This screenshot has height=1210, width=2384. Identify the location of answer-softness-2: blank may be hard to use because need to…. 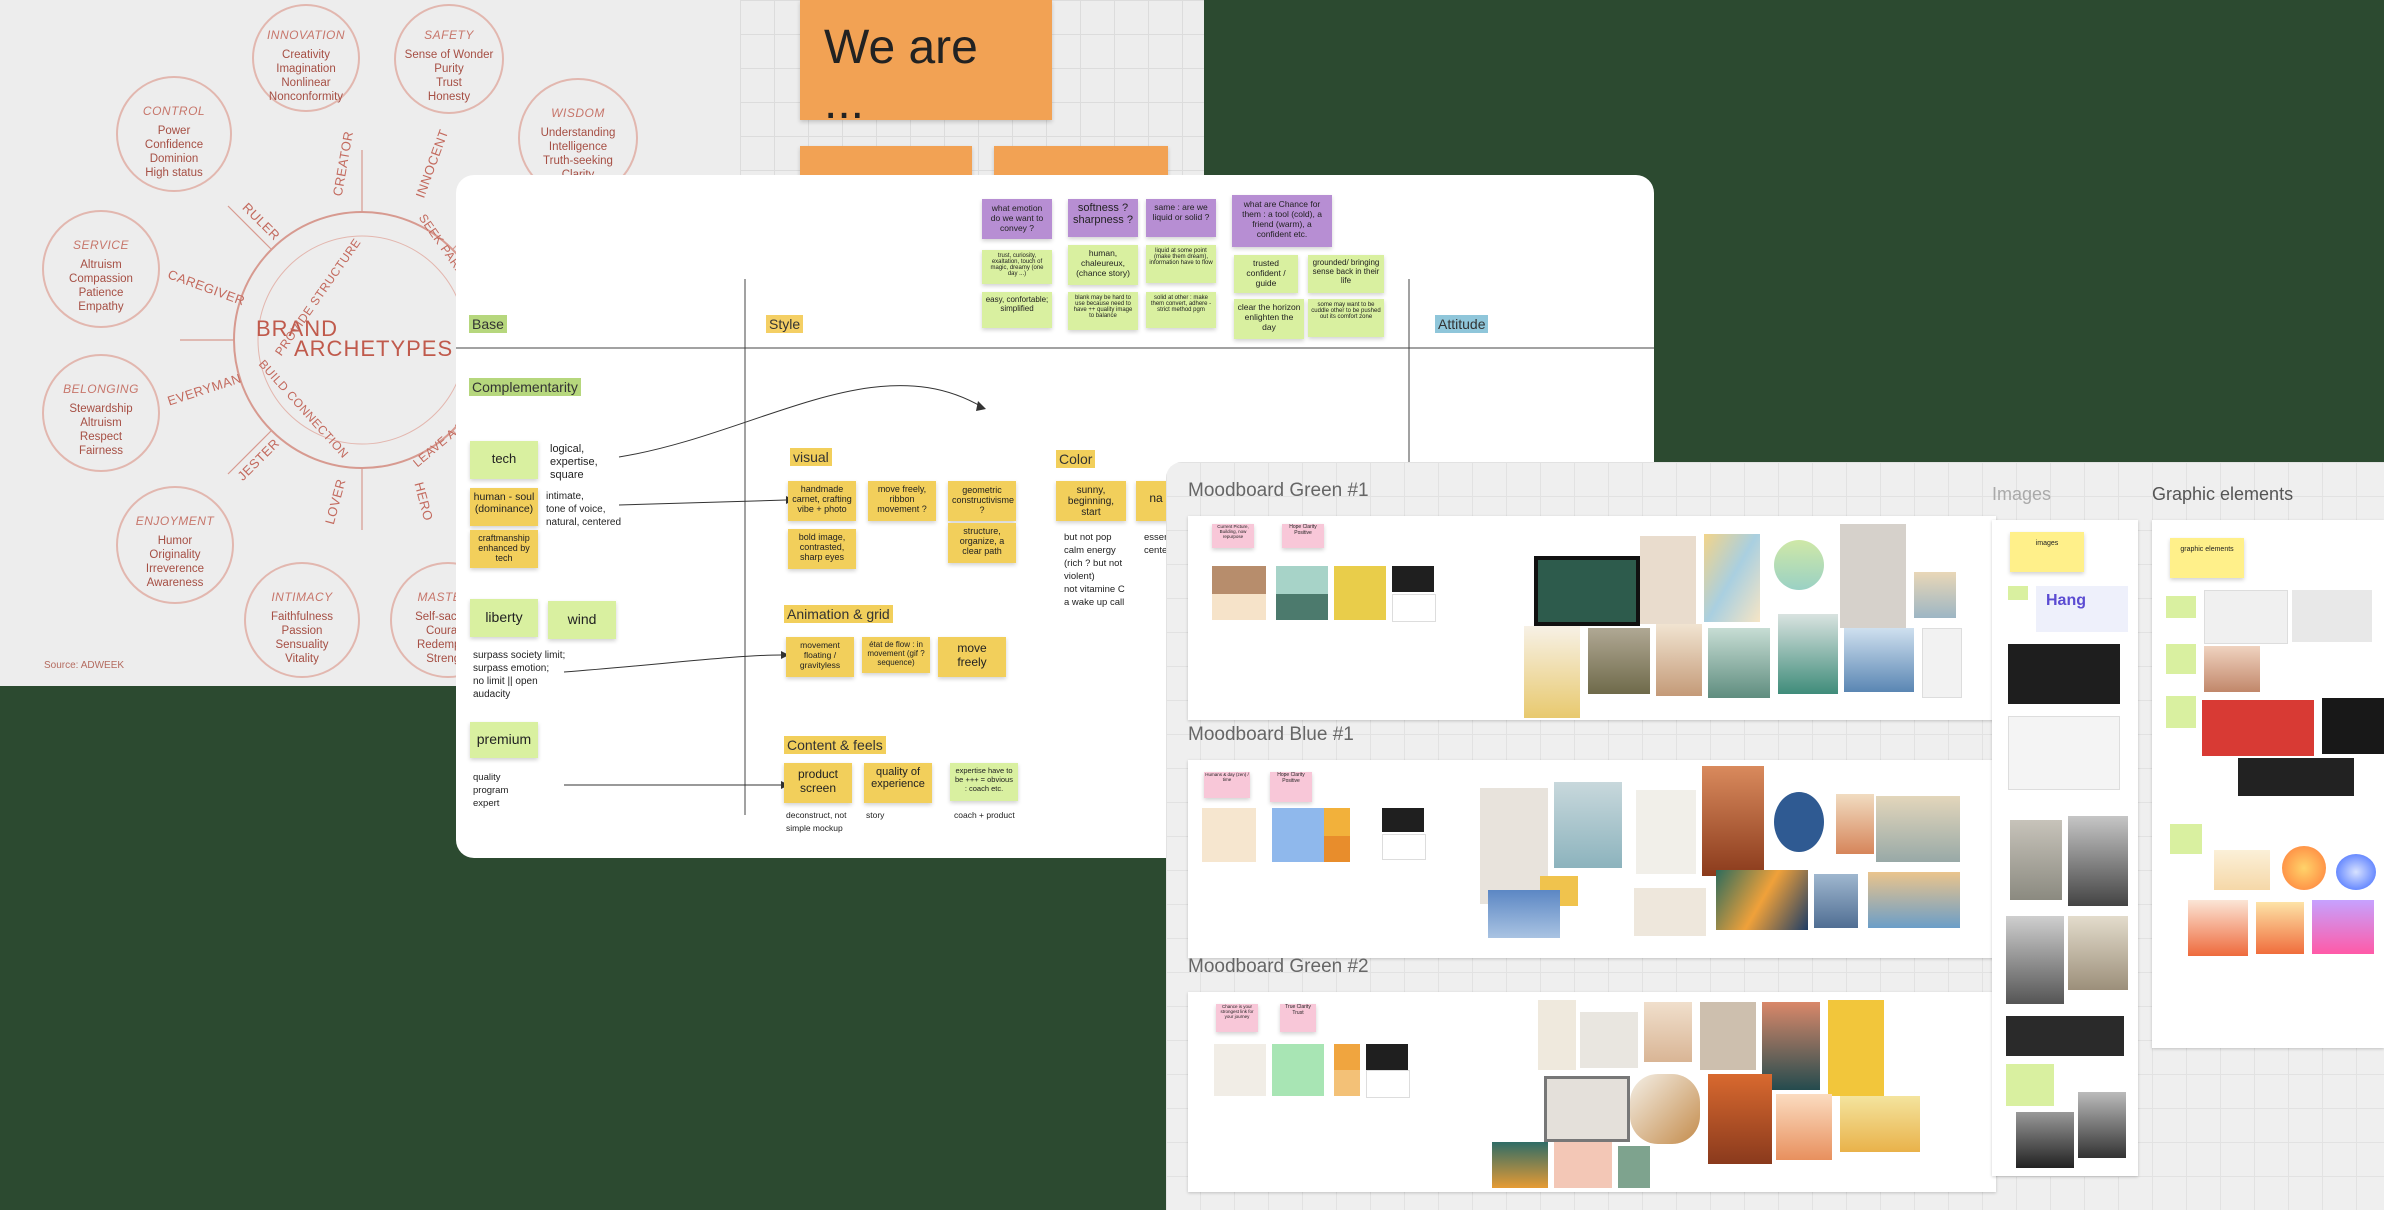
(1103, 311).